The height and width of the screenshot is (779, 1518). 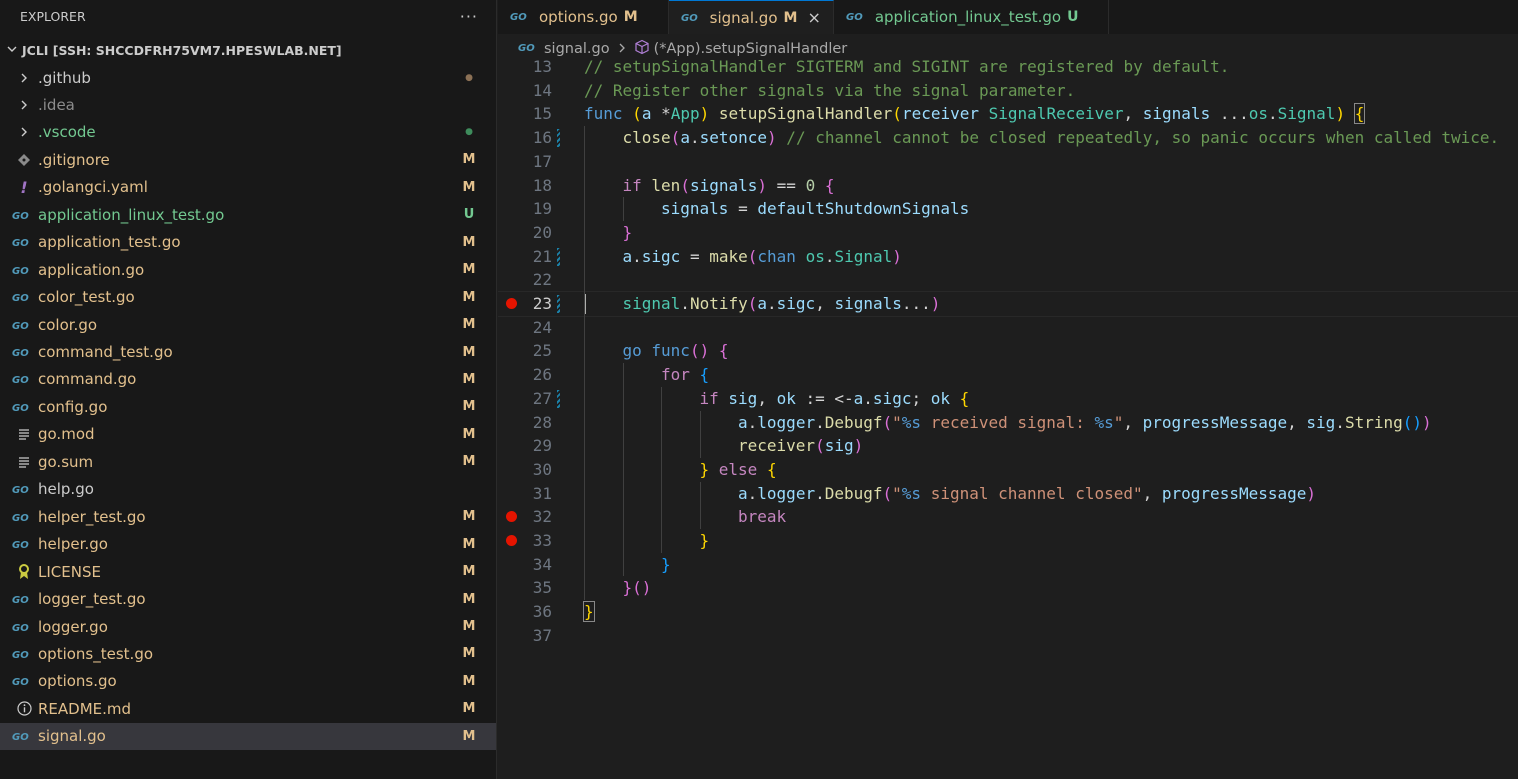 I want to click on file-item: GO application.go M, so click(x=248, y=269).